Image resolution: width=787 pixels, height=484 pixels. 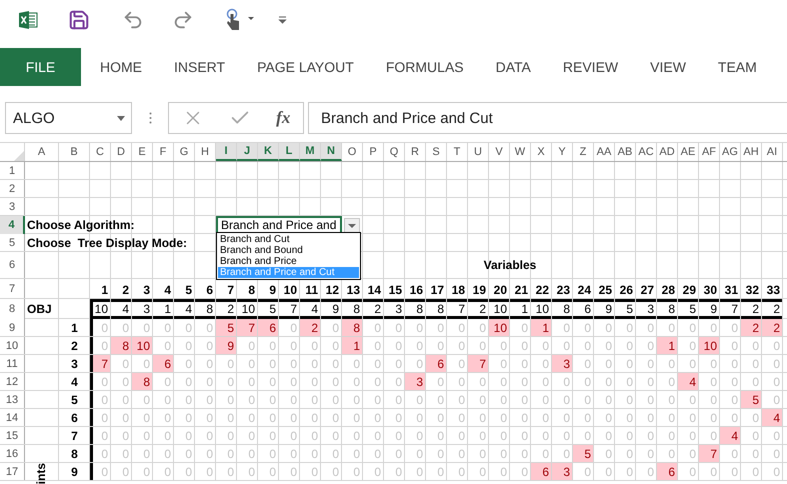 What do you see at coordinates (513, 67) in the screenshot?
I see `ribbon-tab: DATA` at bounding box center [513, 67].